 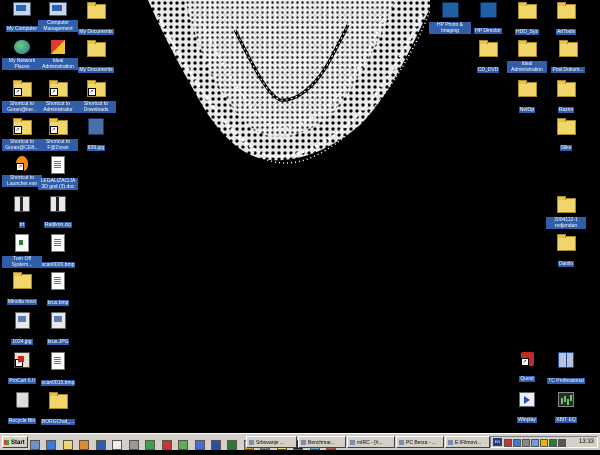 What do you see at coordinates (96, 98) in the screenshot?
I see `shortcut-downloads: ↗ Shortcut to Downloads` at bounding box center [96, 98].